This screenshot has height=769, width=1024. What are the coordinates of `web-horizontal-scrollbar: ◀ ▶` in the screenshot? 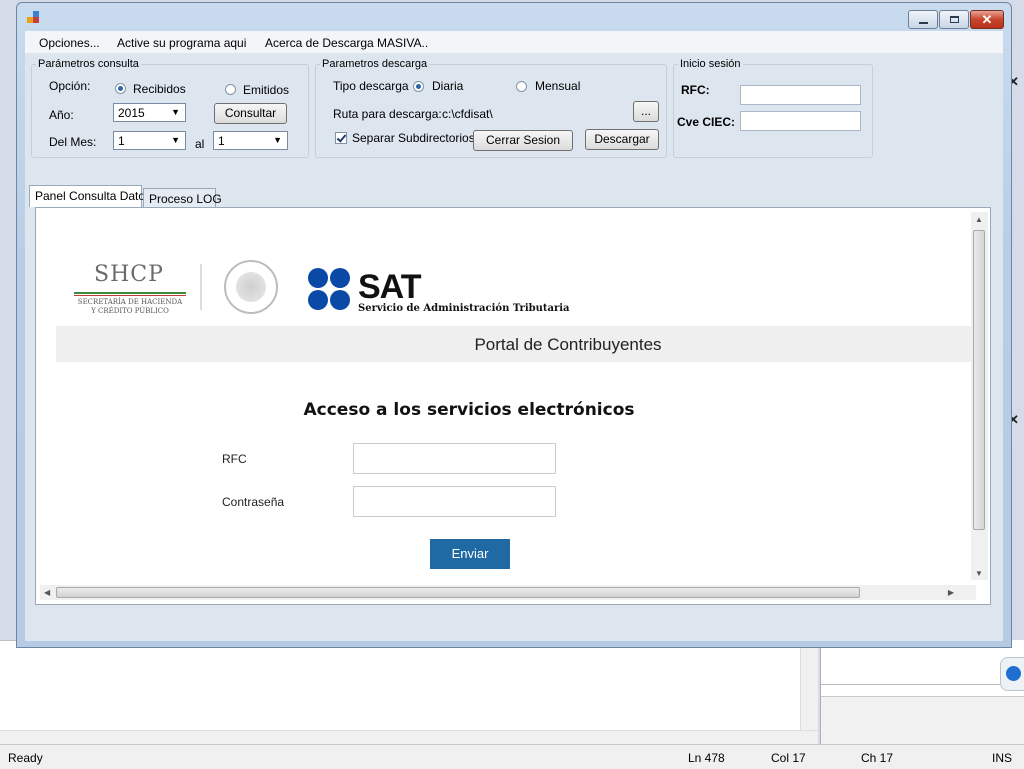 It's located at (508, 592).